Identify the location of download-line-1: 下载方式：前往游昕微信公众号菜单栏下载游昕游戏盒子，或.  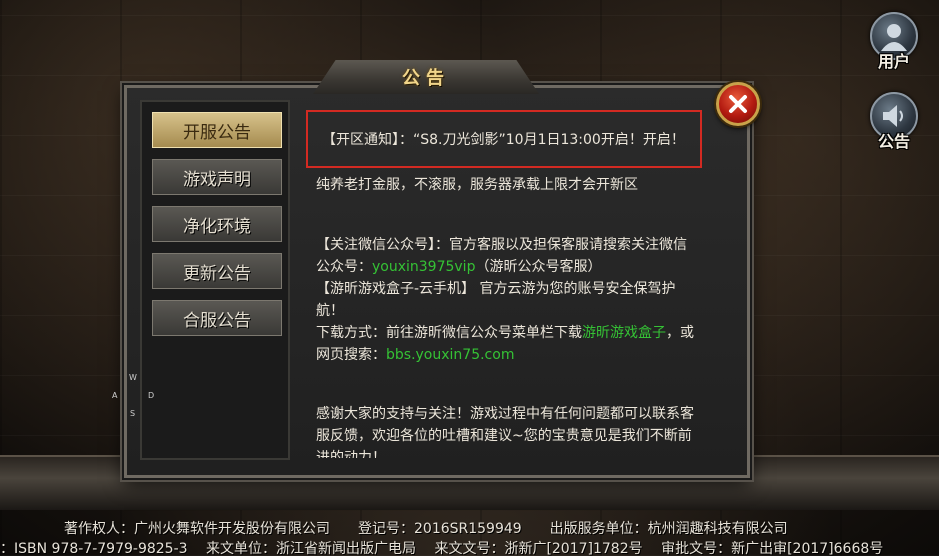
(521, 333).